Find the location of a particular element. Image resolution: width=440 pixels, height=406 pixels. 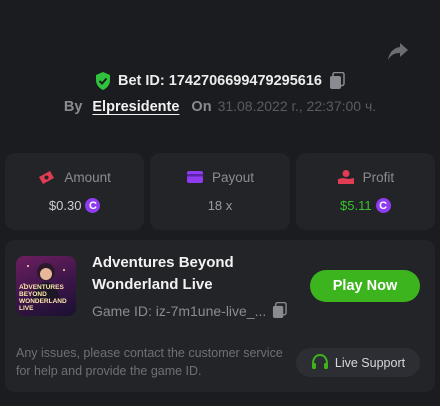

bet-id-row: Bet ID: 1742706699479295616 is located at coordinates (220, 81).